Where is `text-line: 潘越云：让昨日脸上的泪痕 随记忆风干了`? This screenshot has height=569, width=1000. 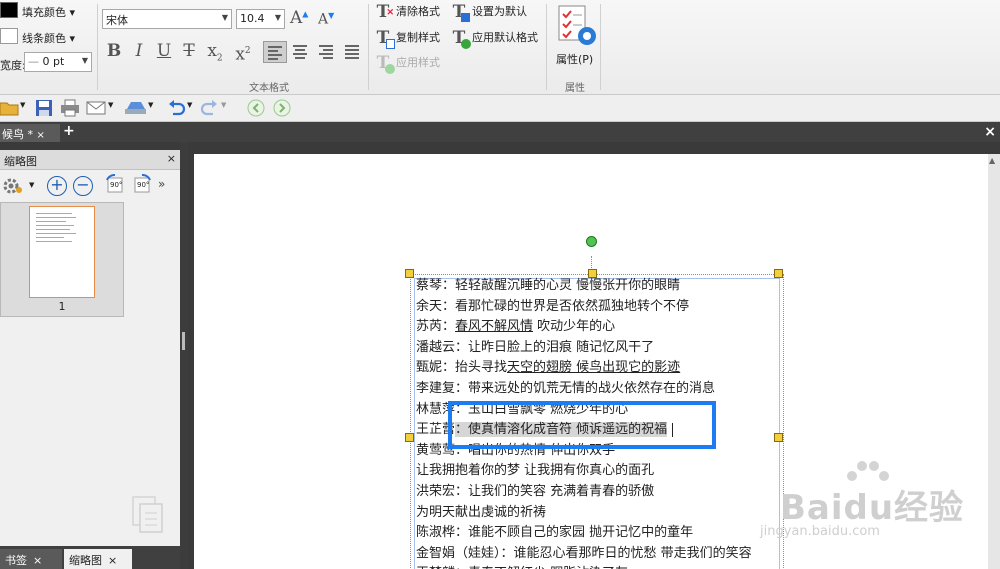
text-line: 潘越云：让昨日脸上的泪痕 随记忆风干了 is located at coordinates (606, 348).